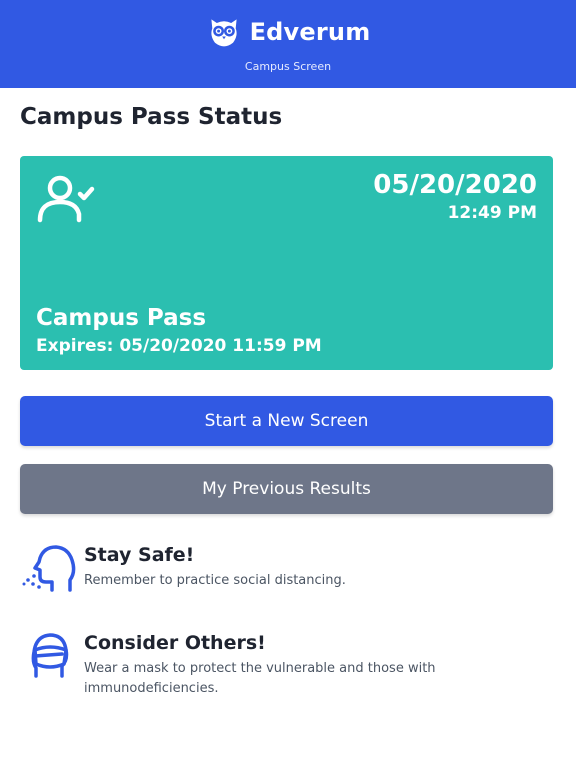  I want to click on app-header: Edverum Campus Screen, so click(288, 44).